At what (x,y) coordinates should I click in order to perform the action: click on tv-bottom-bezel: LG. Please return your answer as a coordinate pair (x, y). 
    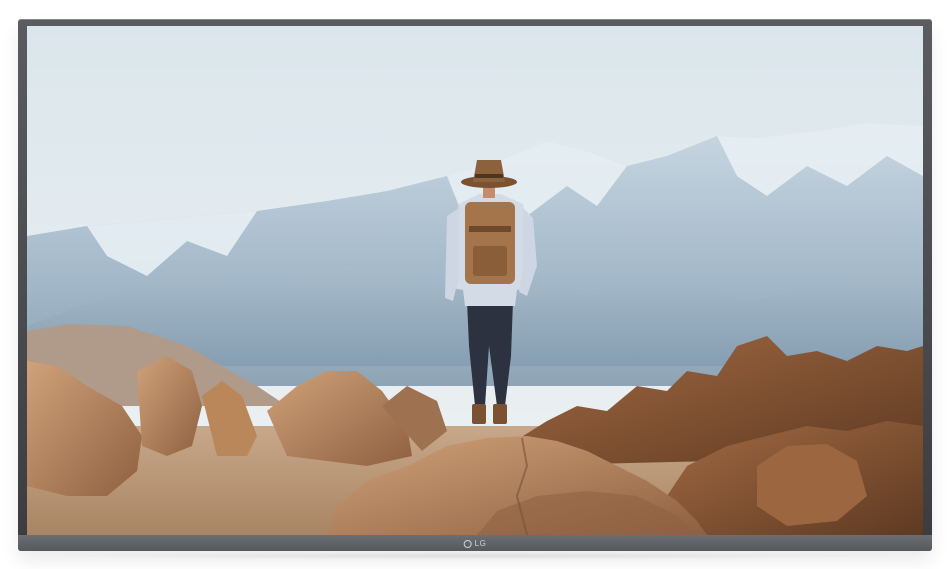
    Looking at the image, I should click on (475, 543).